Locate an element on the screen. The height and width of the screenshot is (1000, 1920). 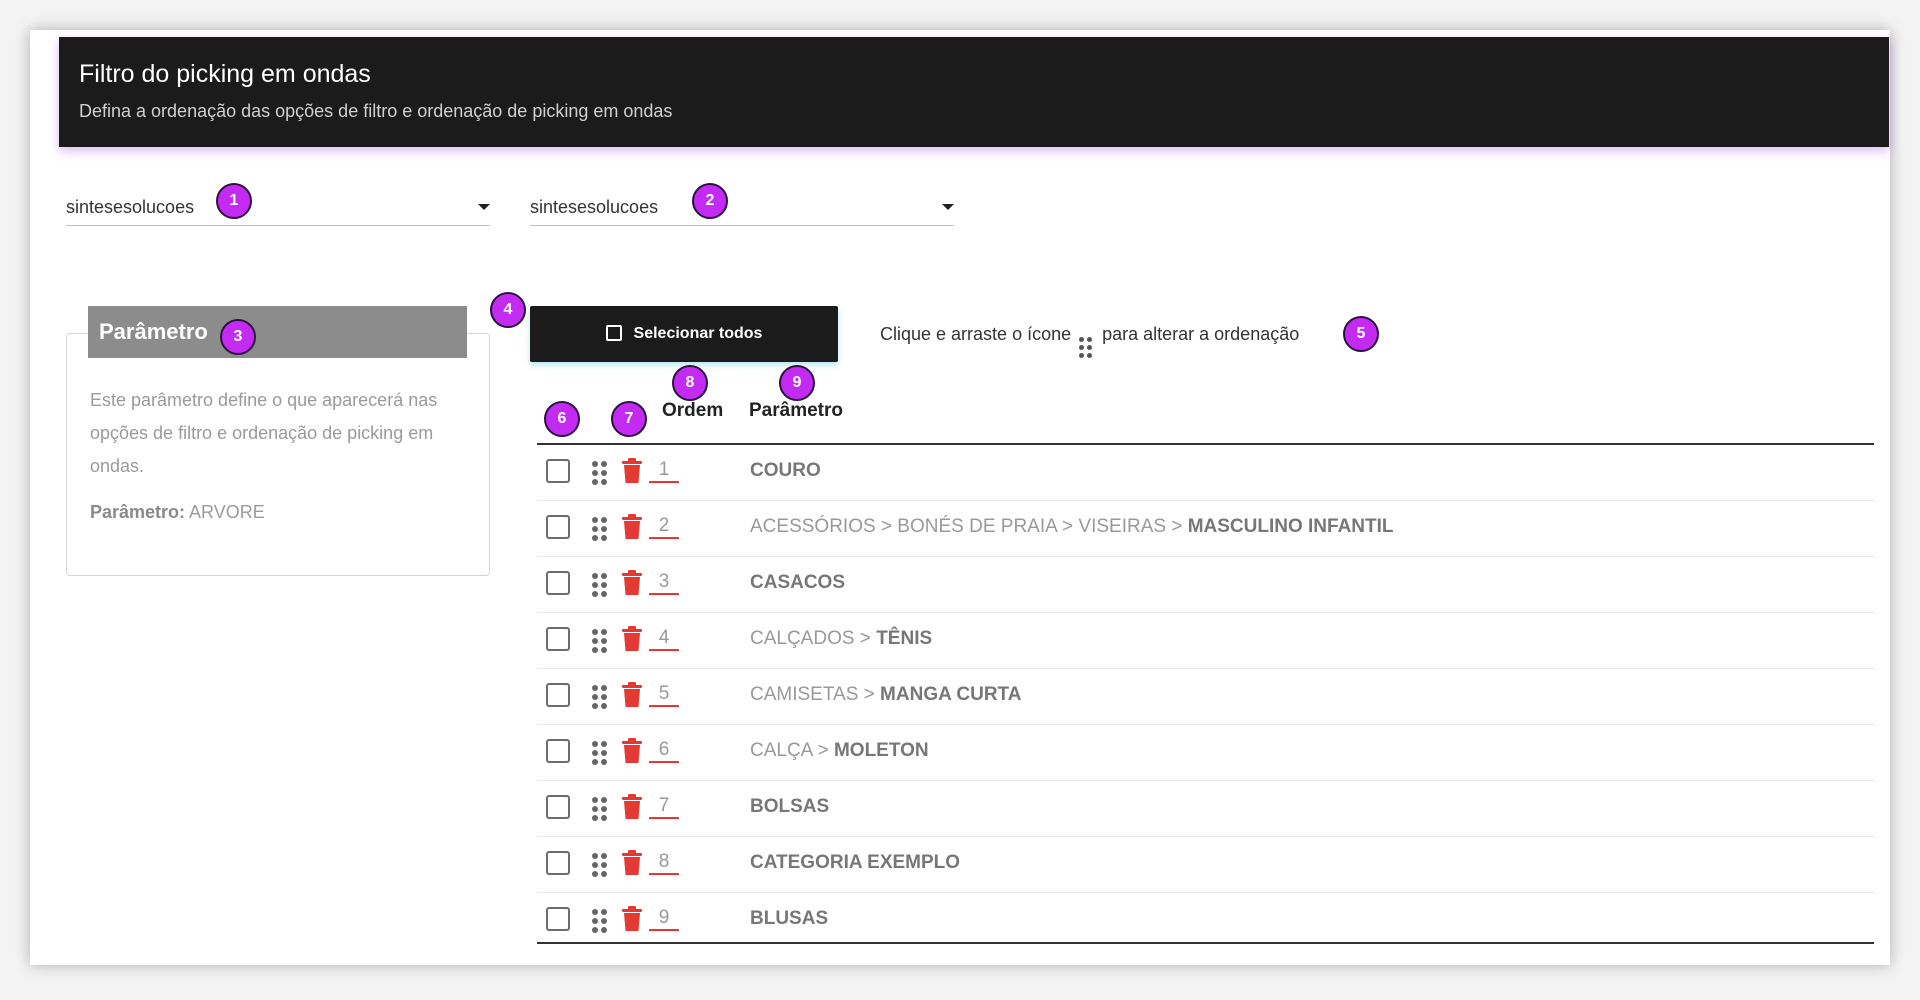
row-parameter: CALÇADOS > TÊNIS is located at coordinates (841, 639).